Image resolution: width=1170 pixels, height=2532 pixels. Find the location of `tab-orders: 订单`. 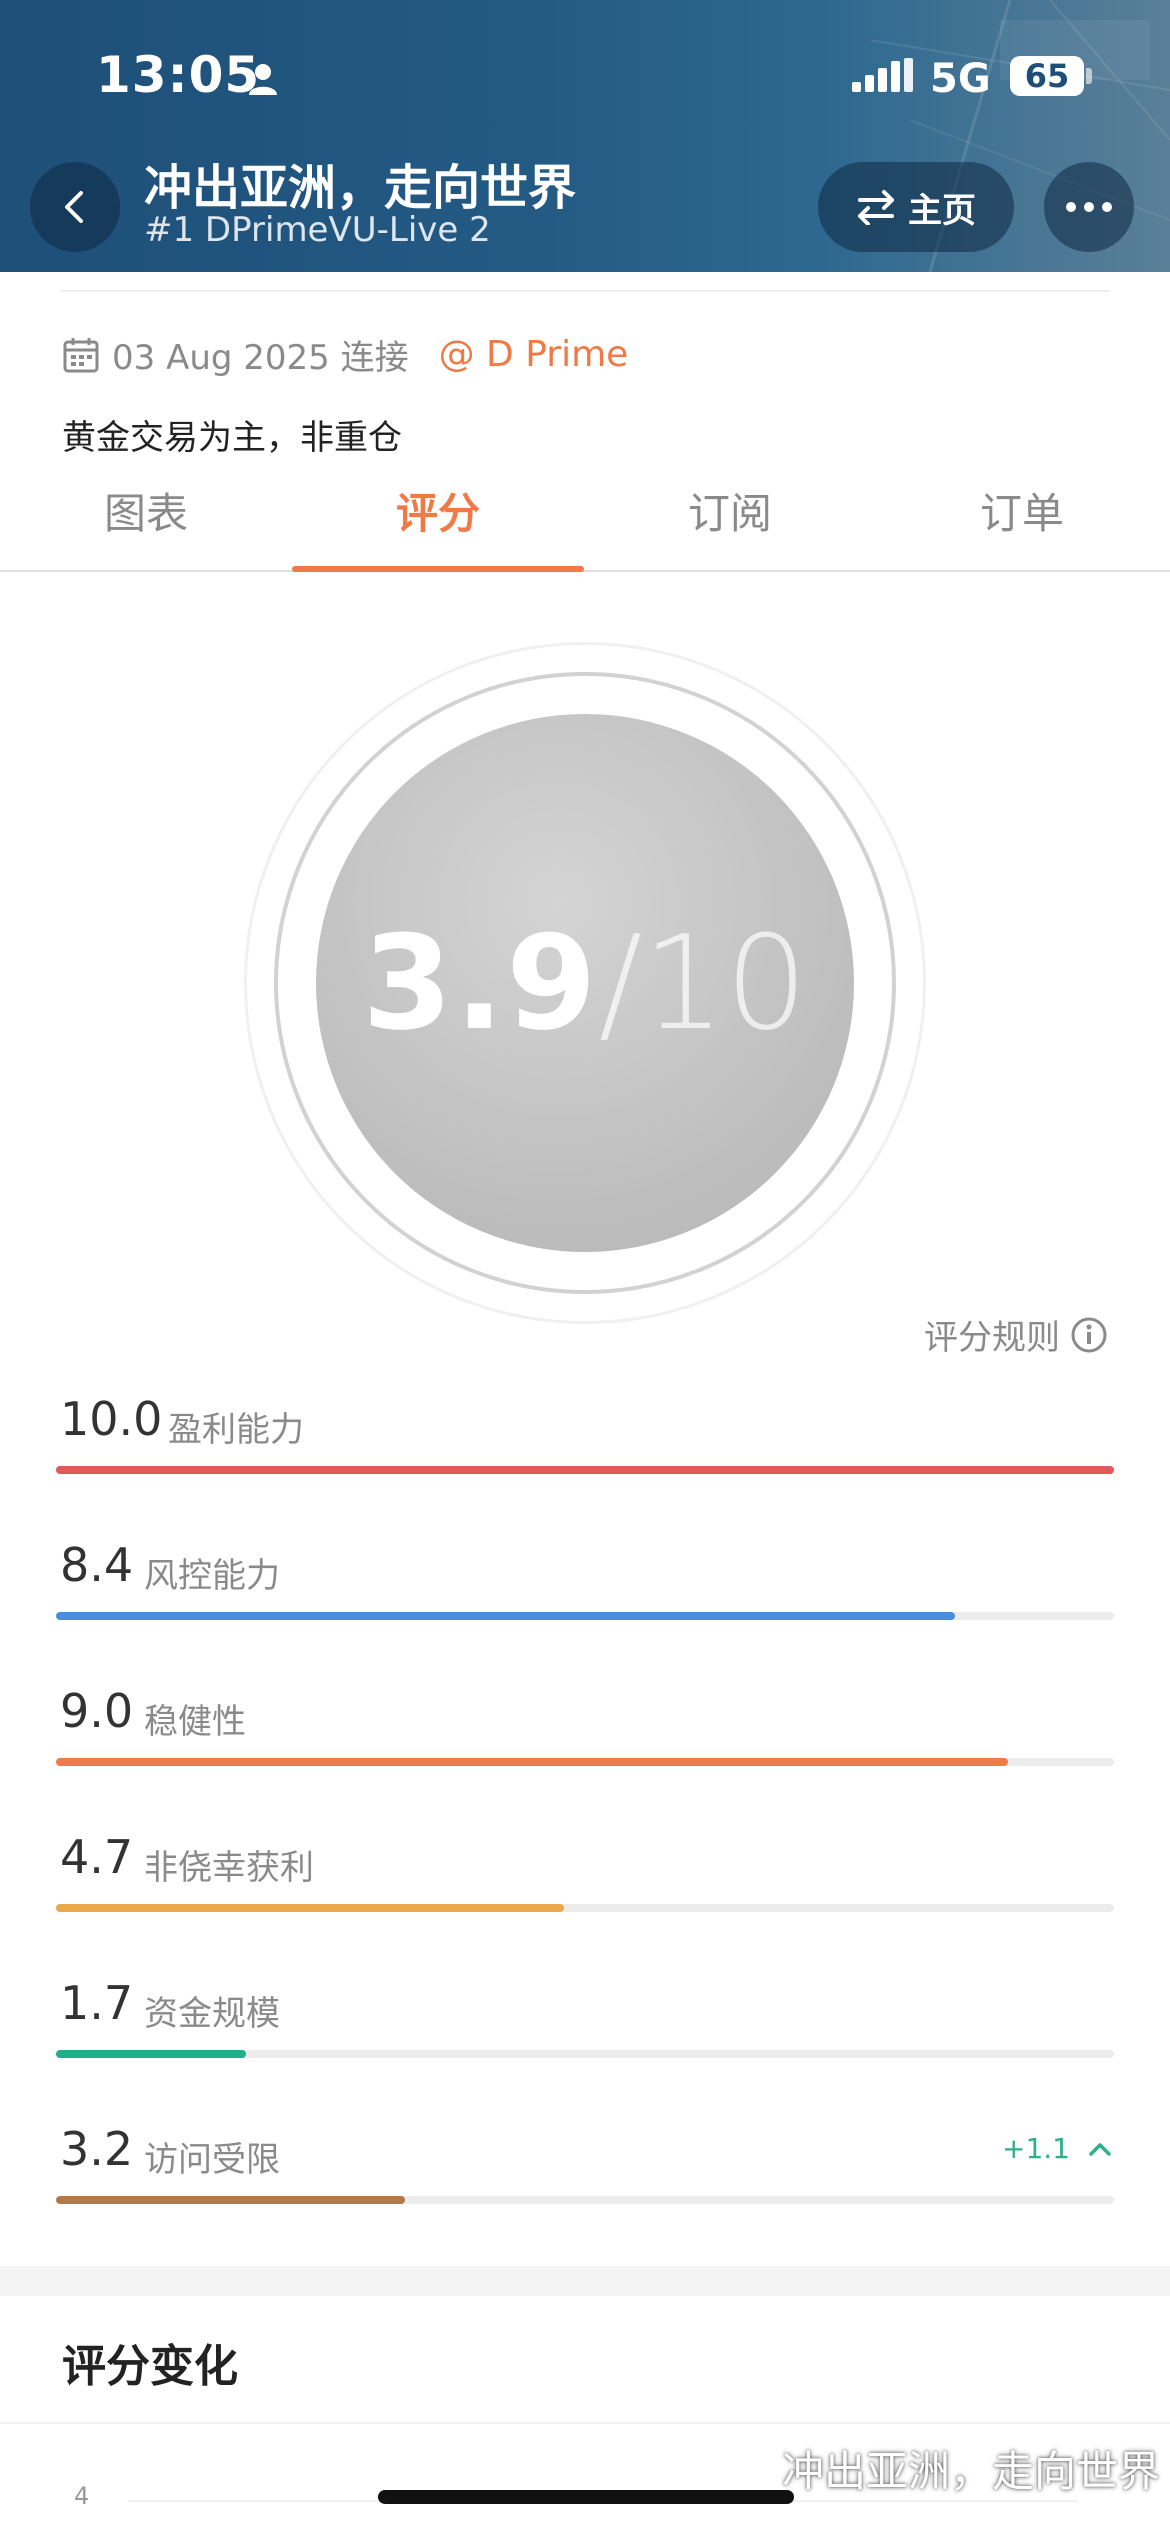

tab-orders: 订单 is located at coordinates (1022, 510).